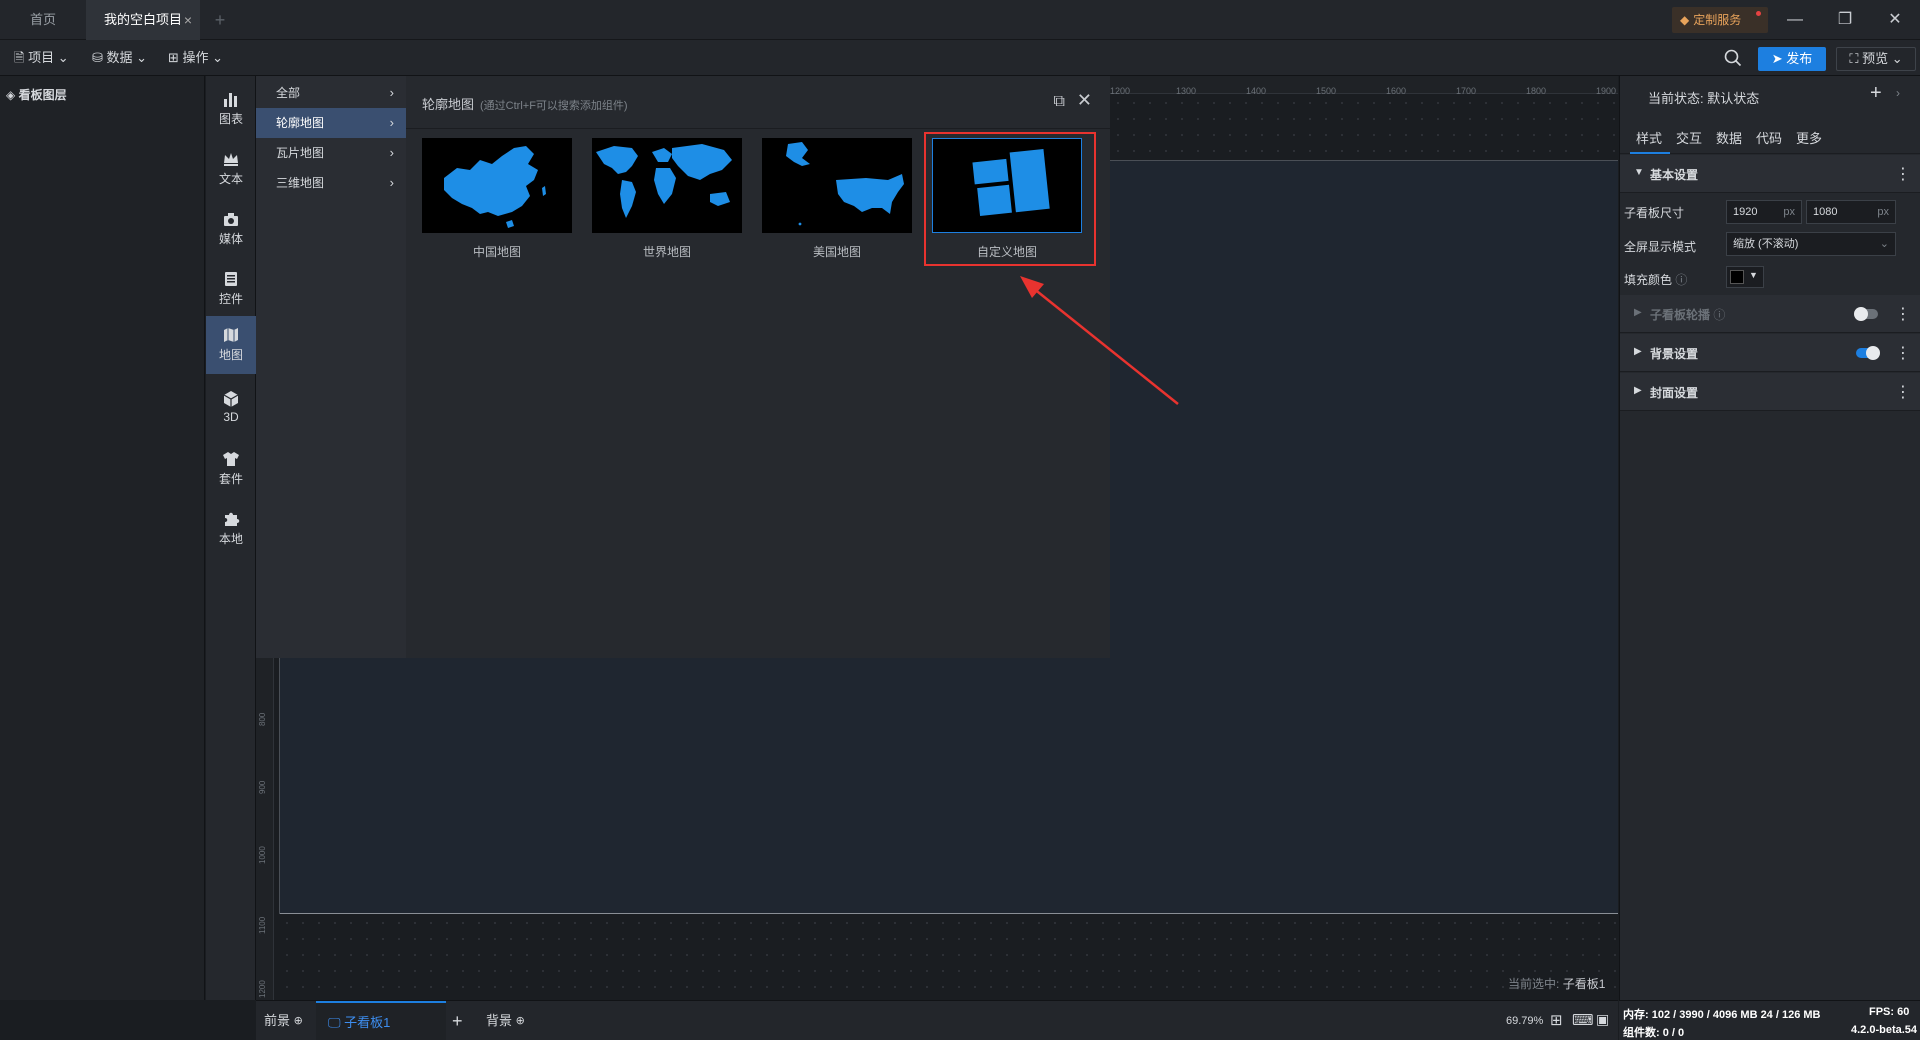 The height and width of the screenshot is (1040, 1920). I want to click on tab-more: 更多, so click(1809, 137).